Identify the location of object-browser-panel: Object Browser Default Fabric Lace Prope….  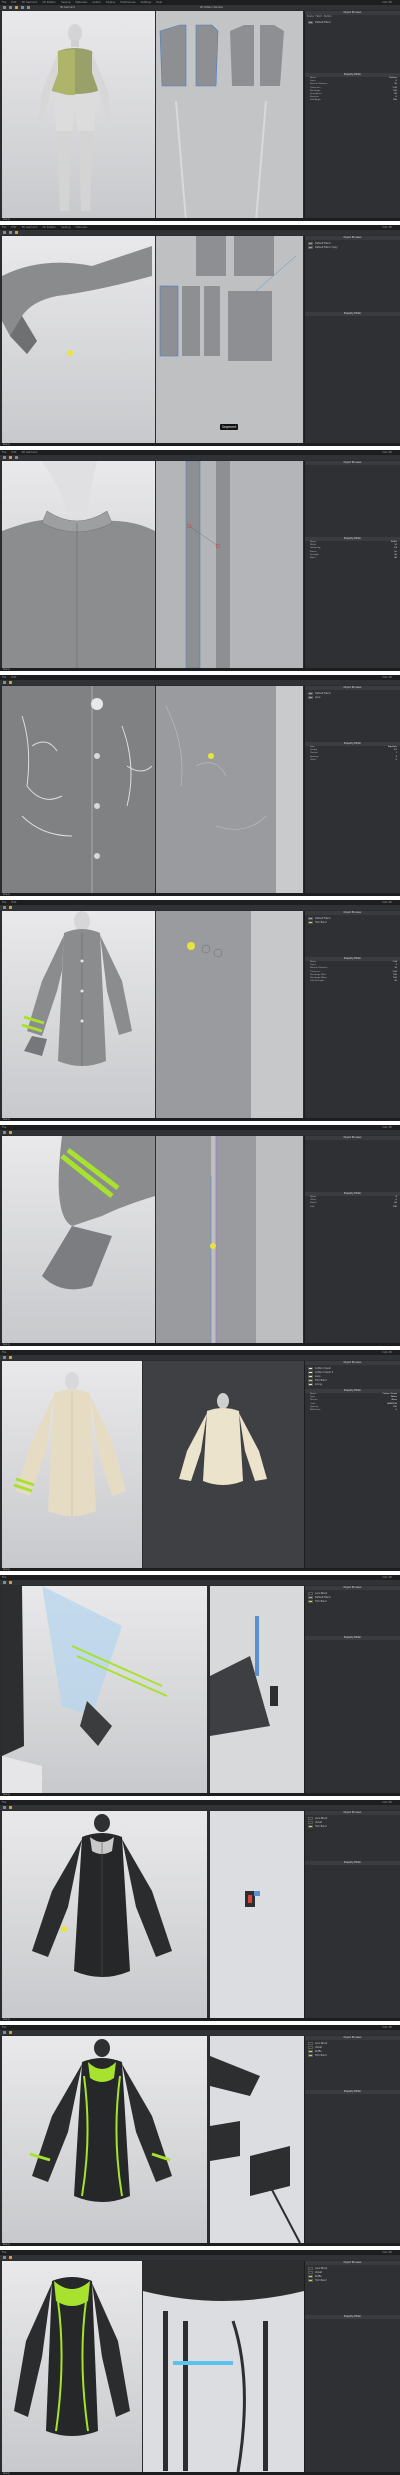
(352, 789).